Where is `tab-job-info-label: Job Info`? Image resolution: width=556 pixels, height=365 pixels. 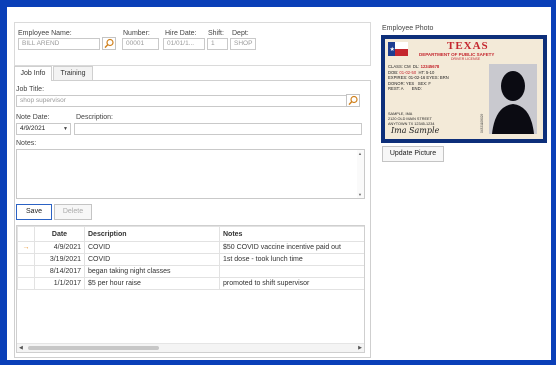 tab-job-info-label: Job Info is located at coordinates (33, 73).